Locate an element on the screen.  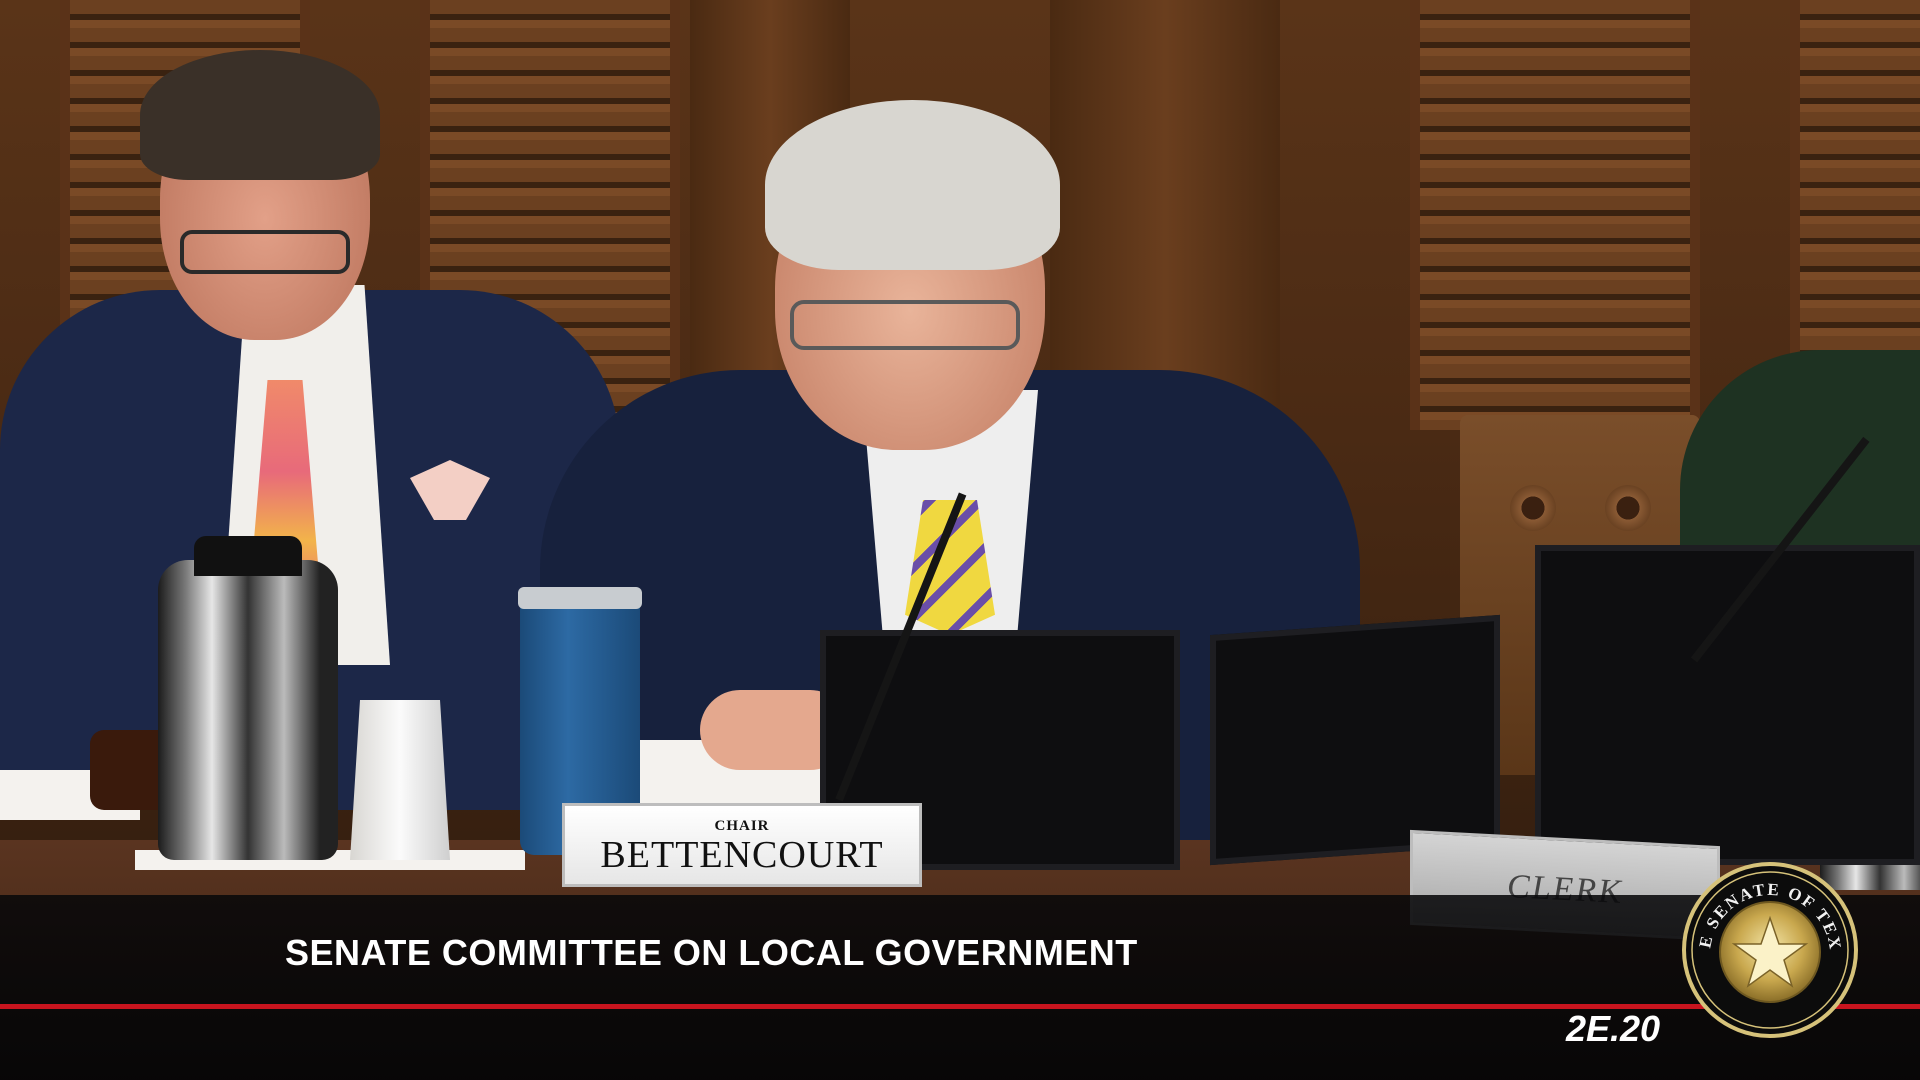
senate-seal-icon: THE SENATE OF TEXAS is located at coordinates (1769, 949).